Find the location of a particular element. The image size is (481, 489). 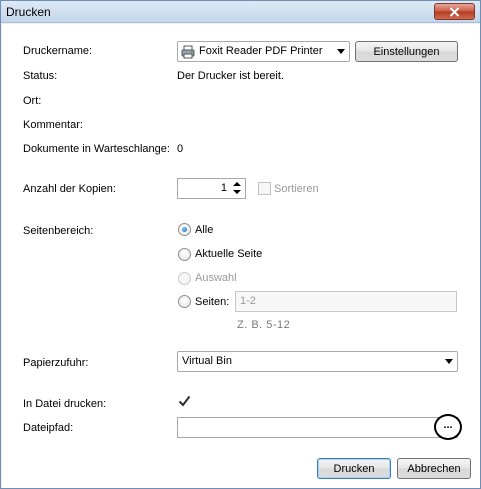

radio-selection is located at coordinates (184, 278).